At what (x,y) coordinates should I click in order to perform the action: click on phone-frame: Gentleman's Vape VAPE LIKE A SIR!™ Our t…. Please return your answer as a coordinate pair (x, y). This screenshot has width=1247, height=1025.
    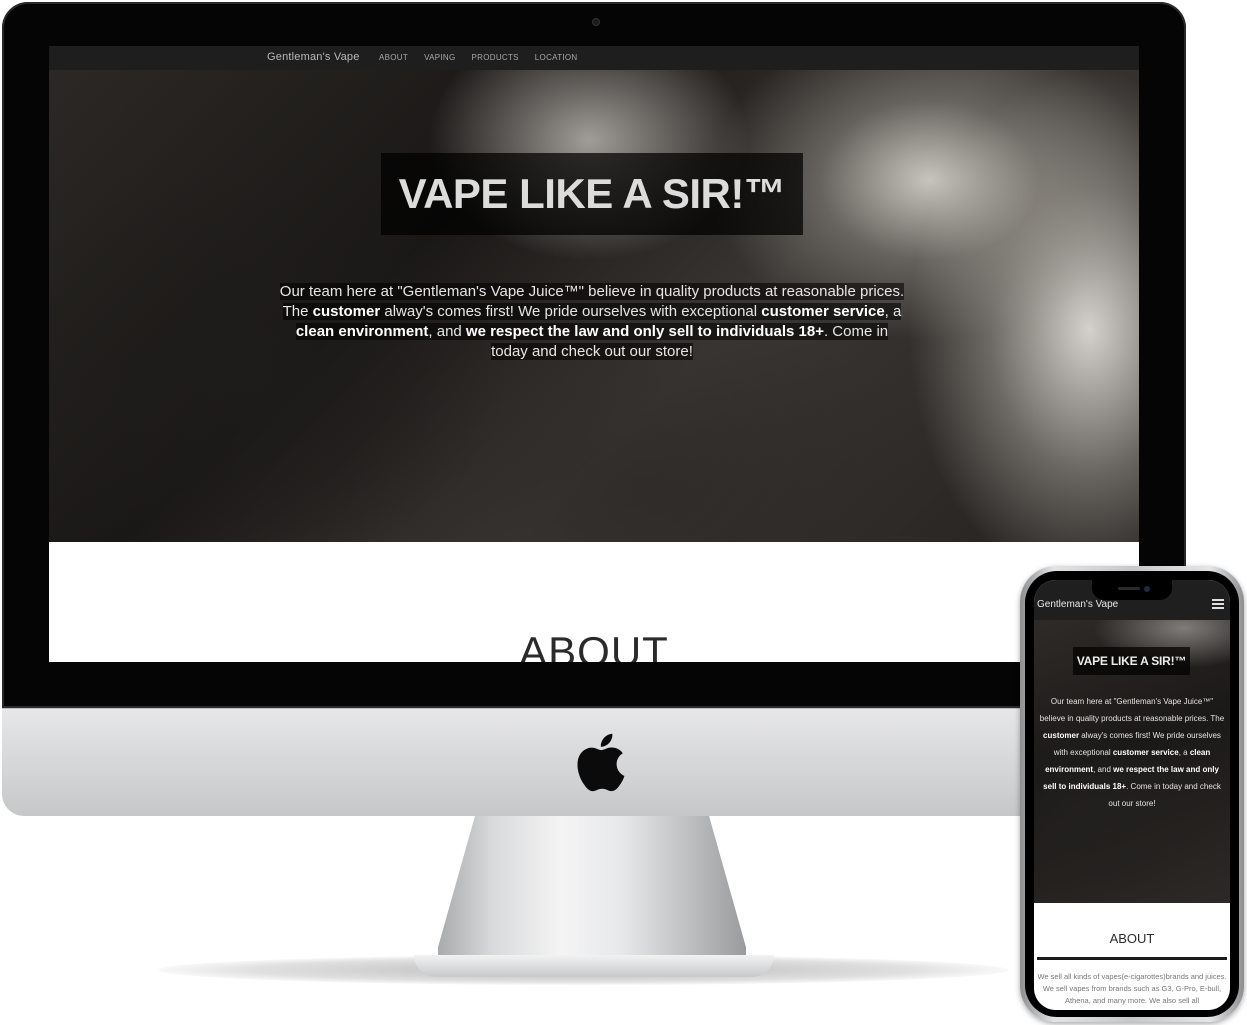
    Looking at the image, I should click on (1132, 794).